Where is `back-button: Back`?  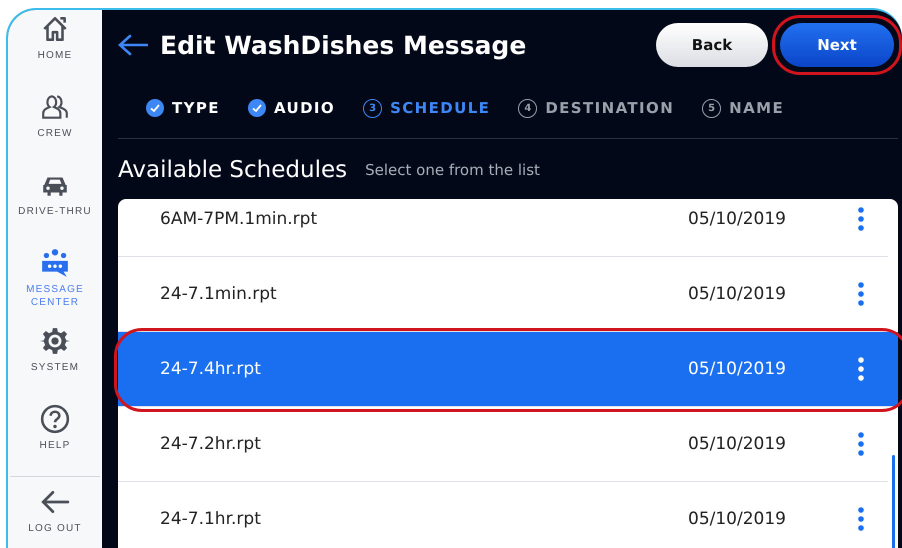
back-button: Back is located at coordinates (712, 45).